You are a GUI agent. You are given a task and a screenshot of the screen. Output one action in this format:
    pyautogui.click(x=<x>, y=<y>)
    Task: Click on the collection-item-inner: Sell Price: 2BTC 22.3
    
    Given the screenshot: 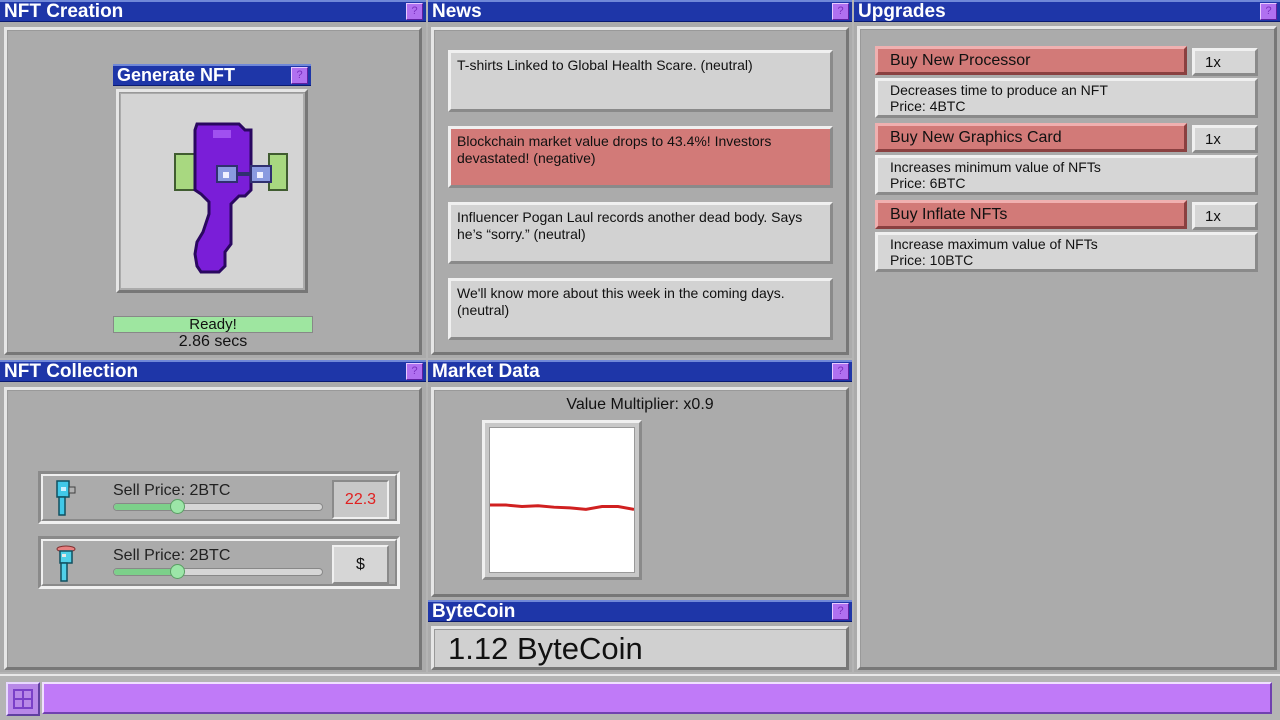 What is the action you would take?
    pyautogui.click(x=219, y=497)
    